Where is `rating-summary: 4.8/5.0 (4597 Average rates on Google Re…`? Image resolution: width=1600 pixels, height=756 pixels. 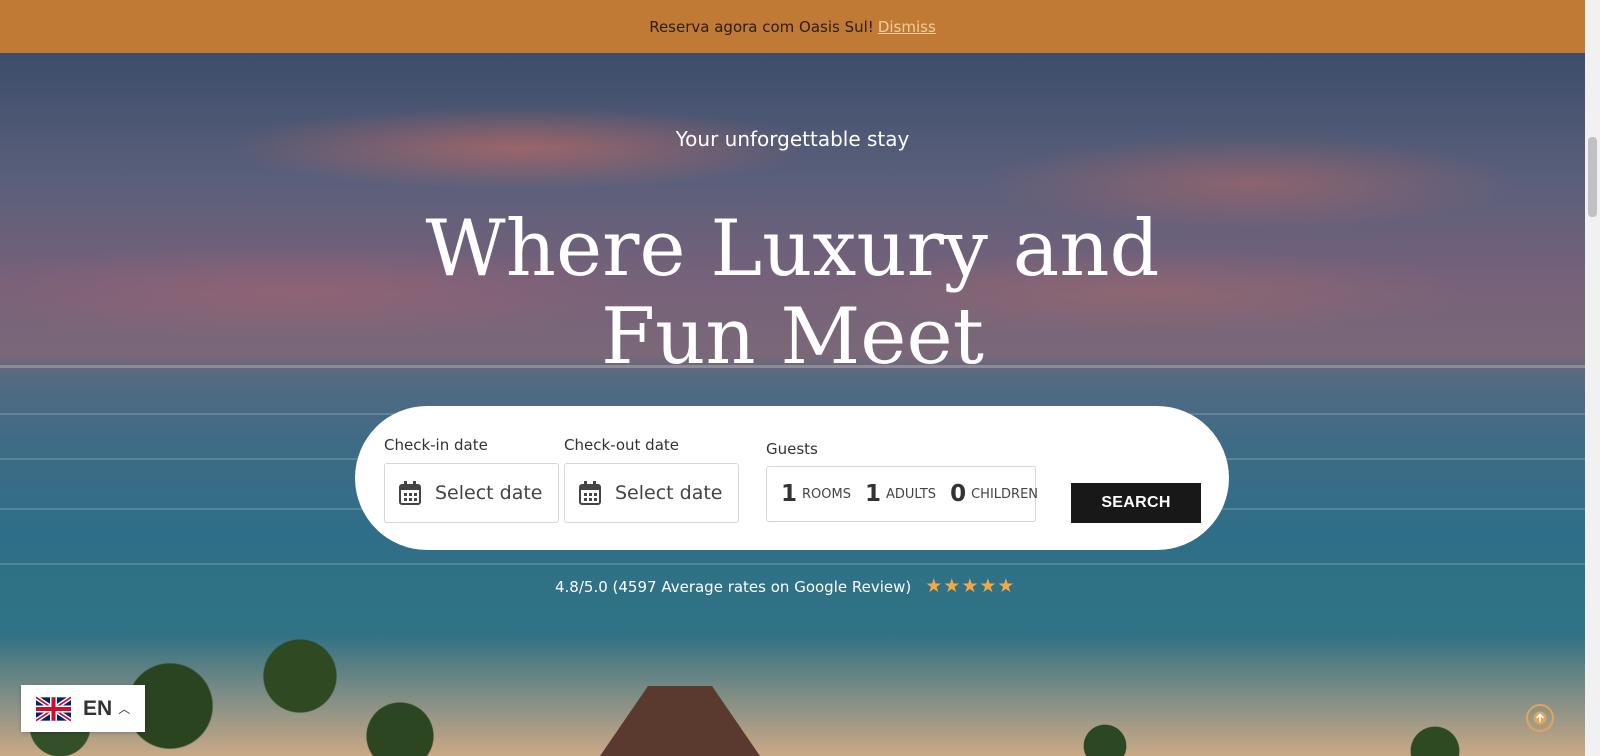 rating-summary: 4.8/5.0 (4597 Average rates on Google Re… is located at coordinates (784, 586).